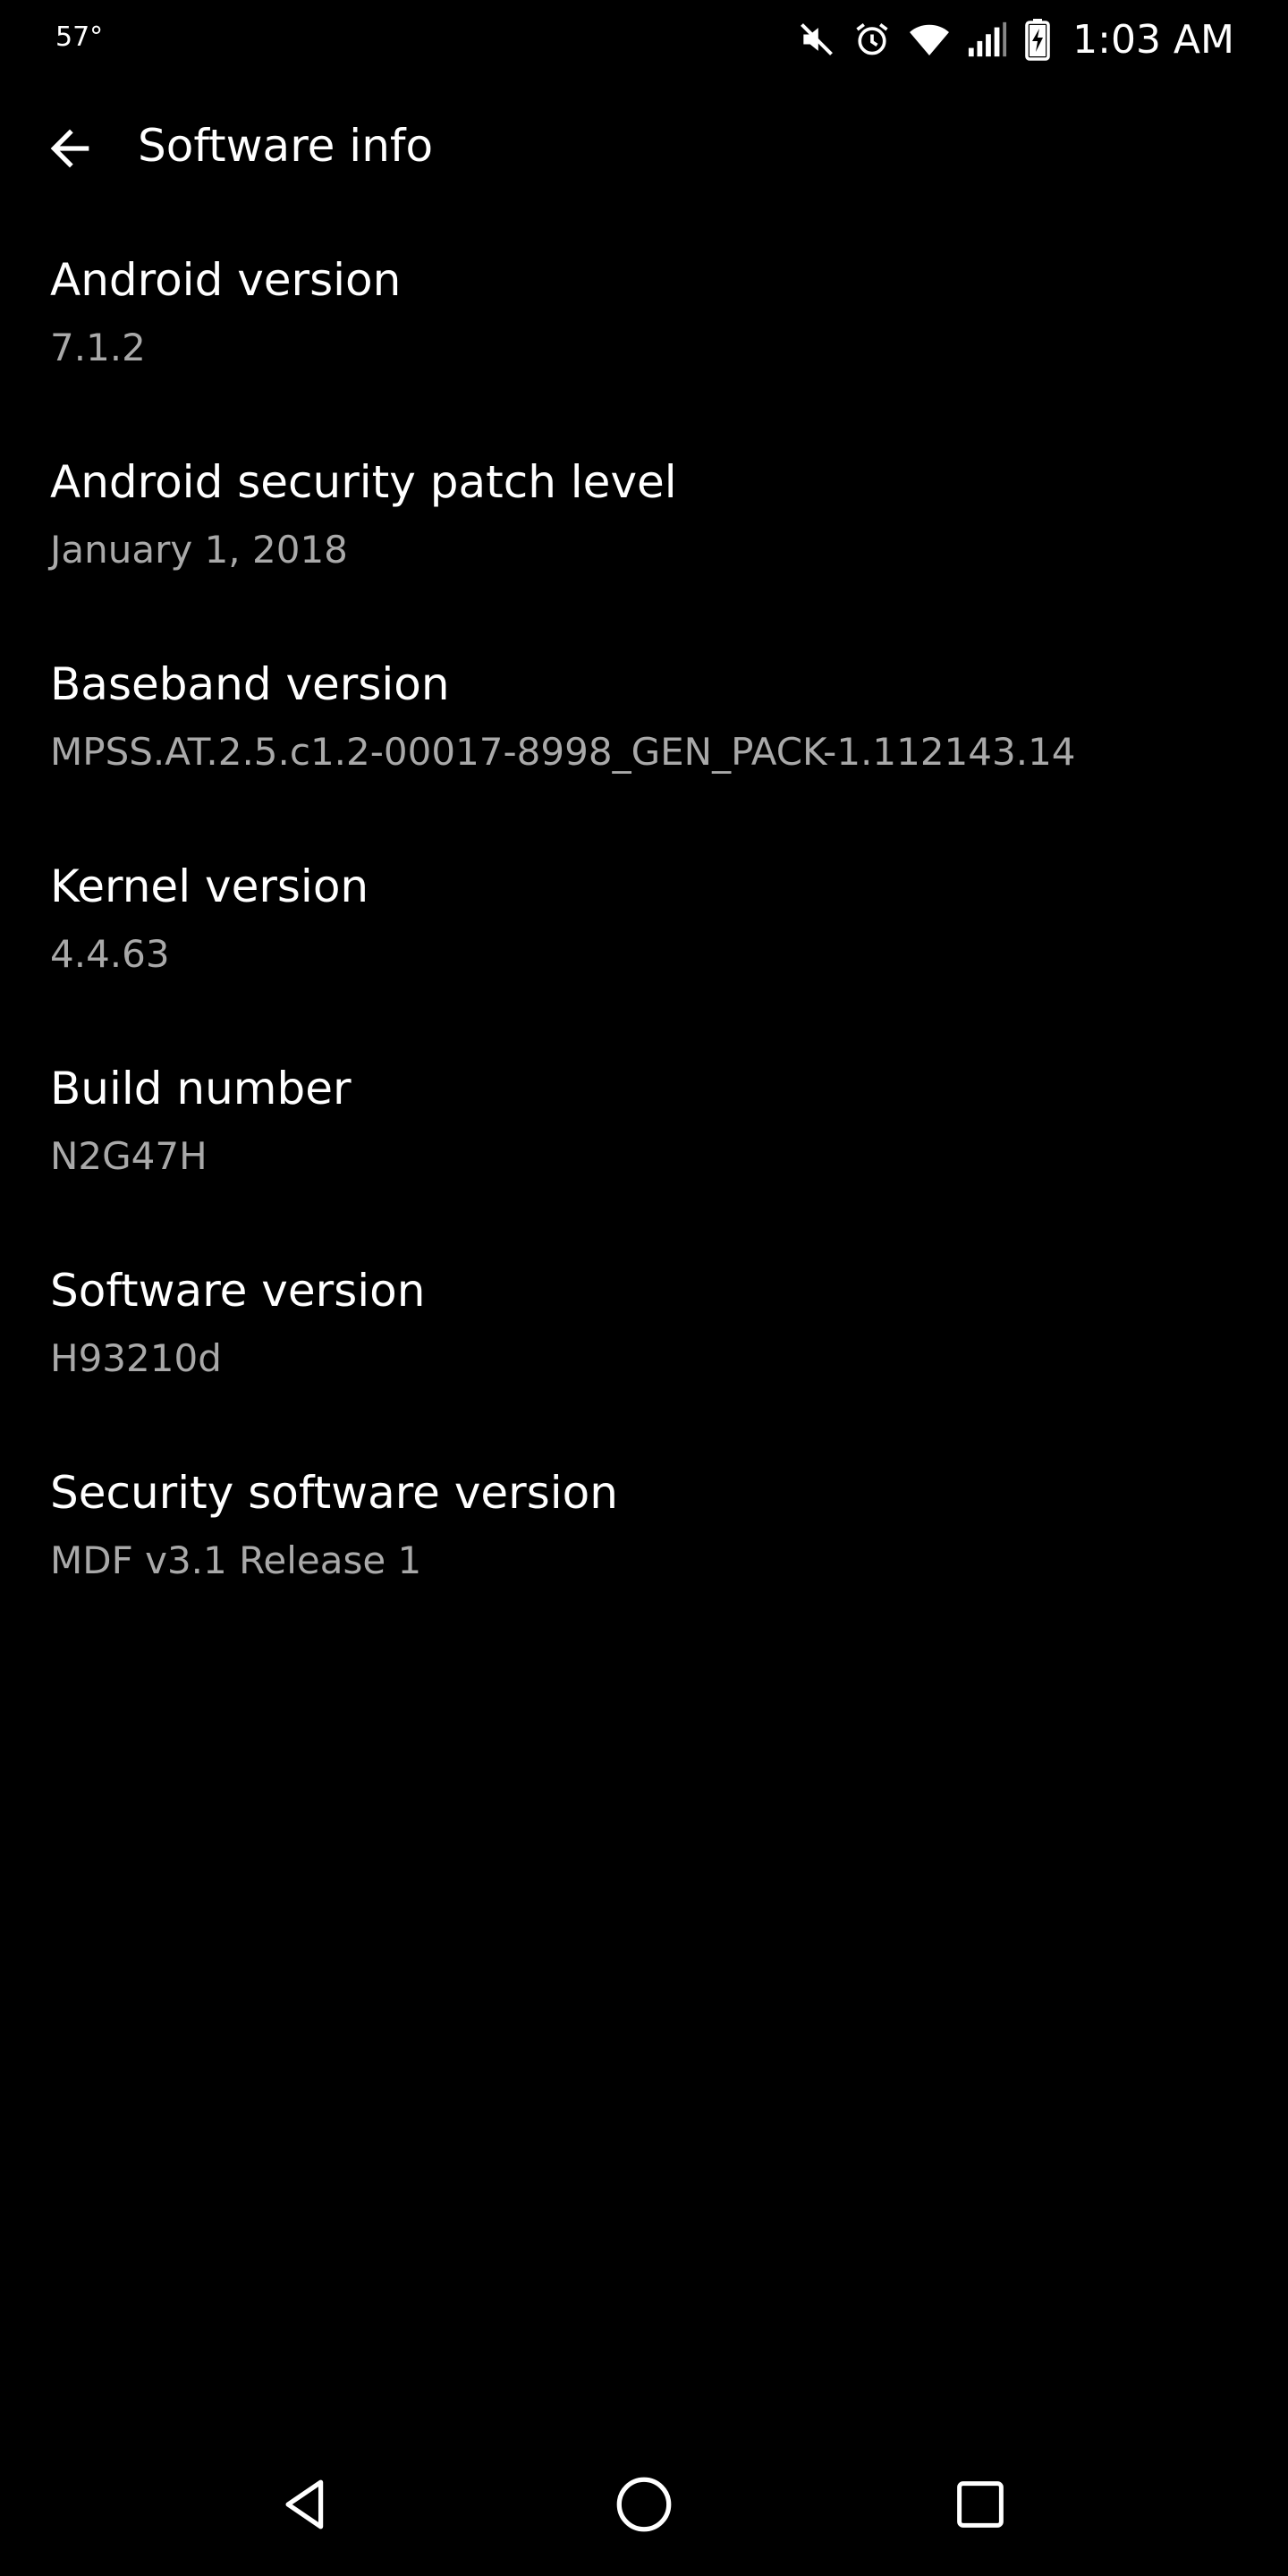 The image size is (1288, 2576). What do you see at coordinates (987, 39) in the screenshot?
I see `signal-icon` at bounding box center [987, 39].